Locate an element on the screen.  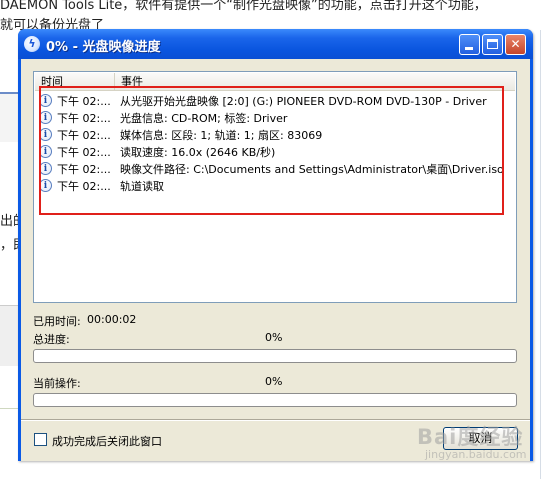
event-text: 媒体信息: 区段: 1; 轨道: 1; 扇区: 83069 is located at coordinates (221, 135).